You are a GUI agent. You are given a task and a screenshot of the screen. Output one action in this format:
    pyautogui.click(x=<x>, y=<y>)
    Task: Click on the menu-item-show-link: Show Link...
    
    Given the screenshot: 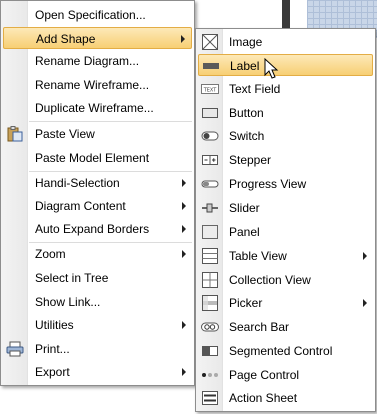 What is the action you would take?
    pyautogui.click(x=97, y=302)
    